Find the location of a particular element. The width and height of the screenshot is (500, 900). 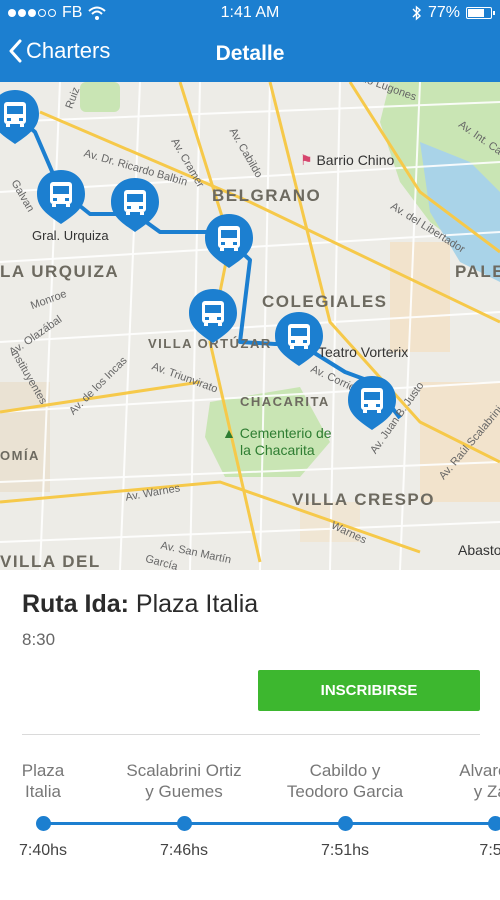

neighborhood-label: VILLA CRESPO is located at coordinates (363, 499).